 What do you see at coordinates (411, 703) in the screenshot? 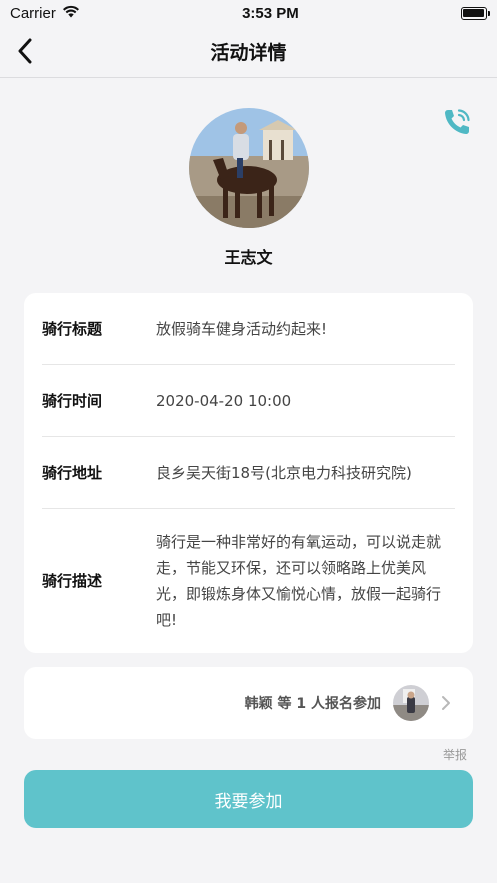
I see `participant-avatar` at bounding box center [411, 703].